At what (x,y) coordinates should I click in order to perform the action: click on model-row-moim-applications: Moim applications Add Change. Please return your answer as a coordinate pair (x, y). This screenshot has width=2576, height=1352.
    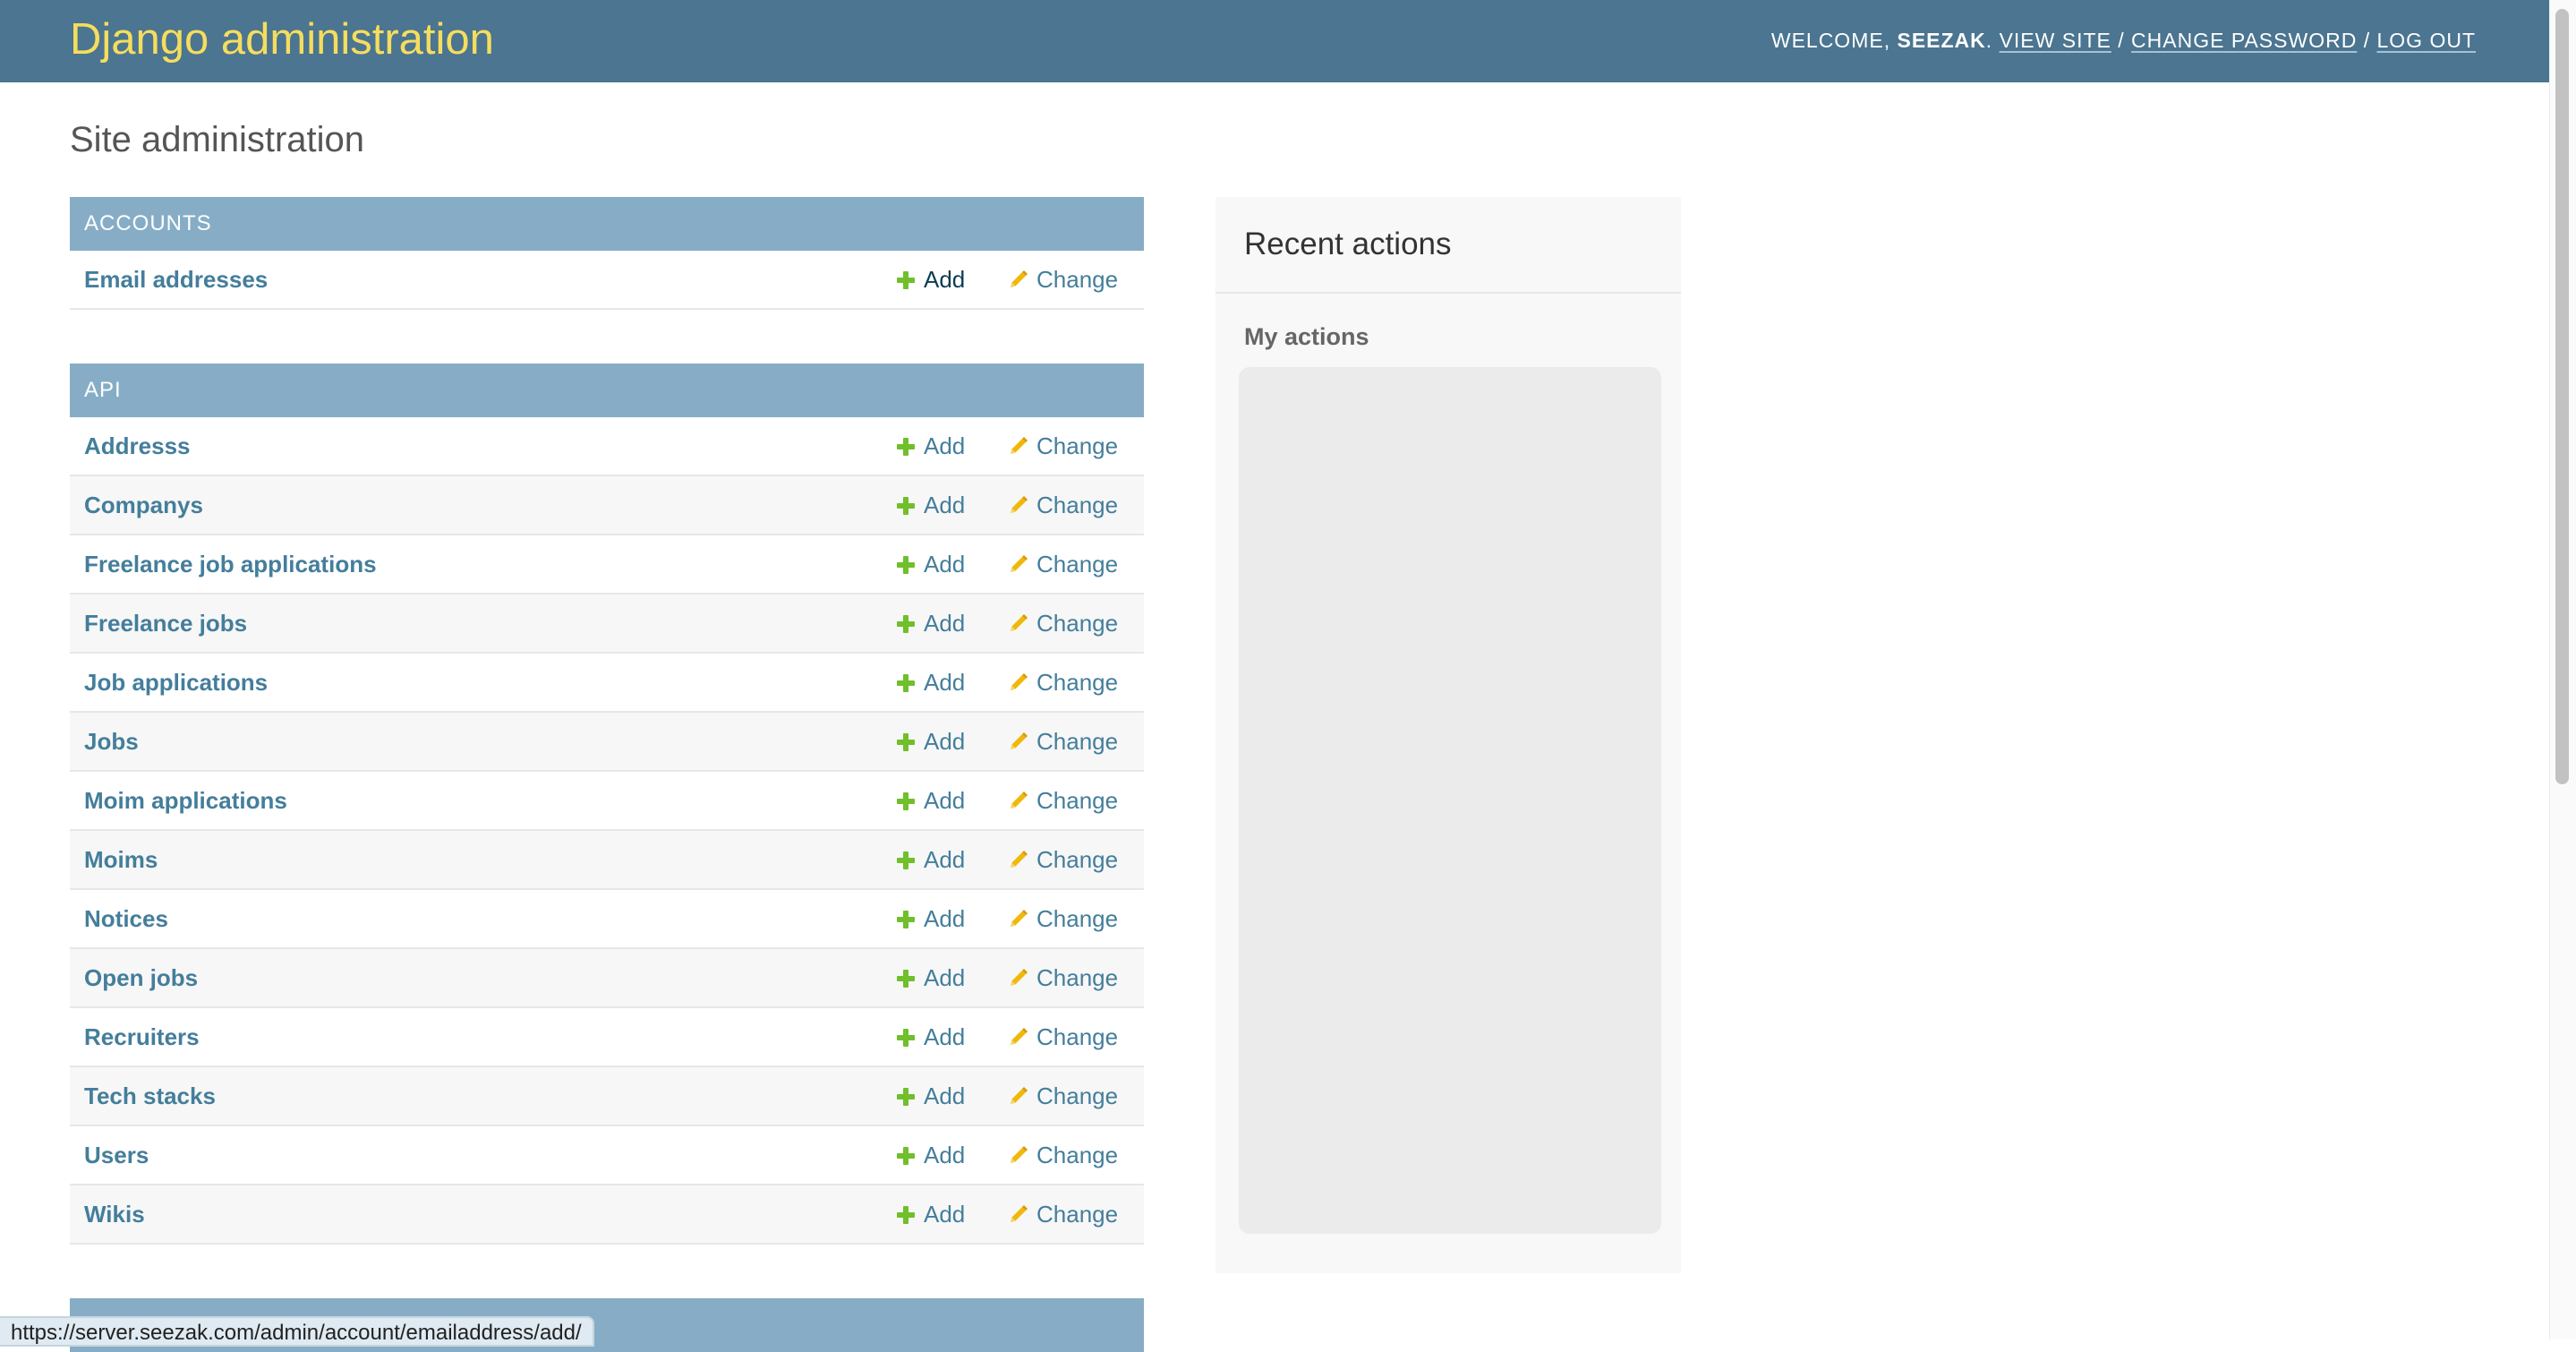
    Looking at the image, I should click on (607, 801).